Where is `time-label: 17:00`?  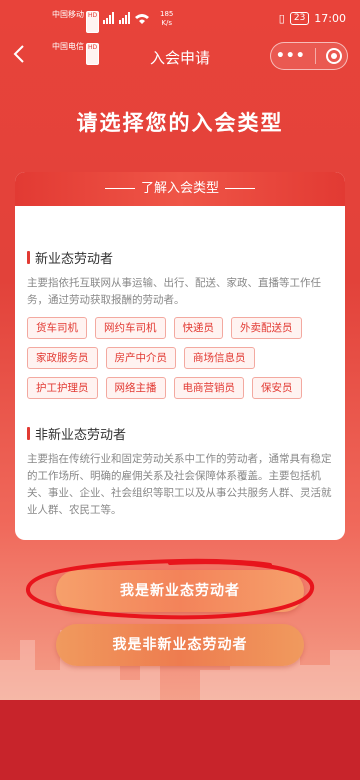
time-label: 17:00 is located at coordinates (330, 18).